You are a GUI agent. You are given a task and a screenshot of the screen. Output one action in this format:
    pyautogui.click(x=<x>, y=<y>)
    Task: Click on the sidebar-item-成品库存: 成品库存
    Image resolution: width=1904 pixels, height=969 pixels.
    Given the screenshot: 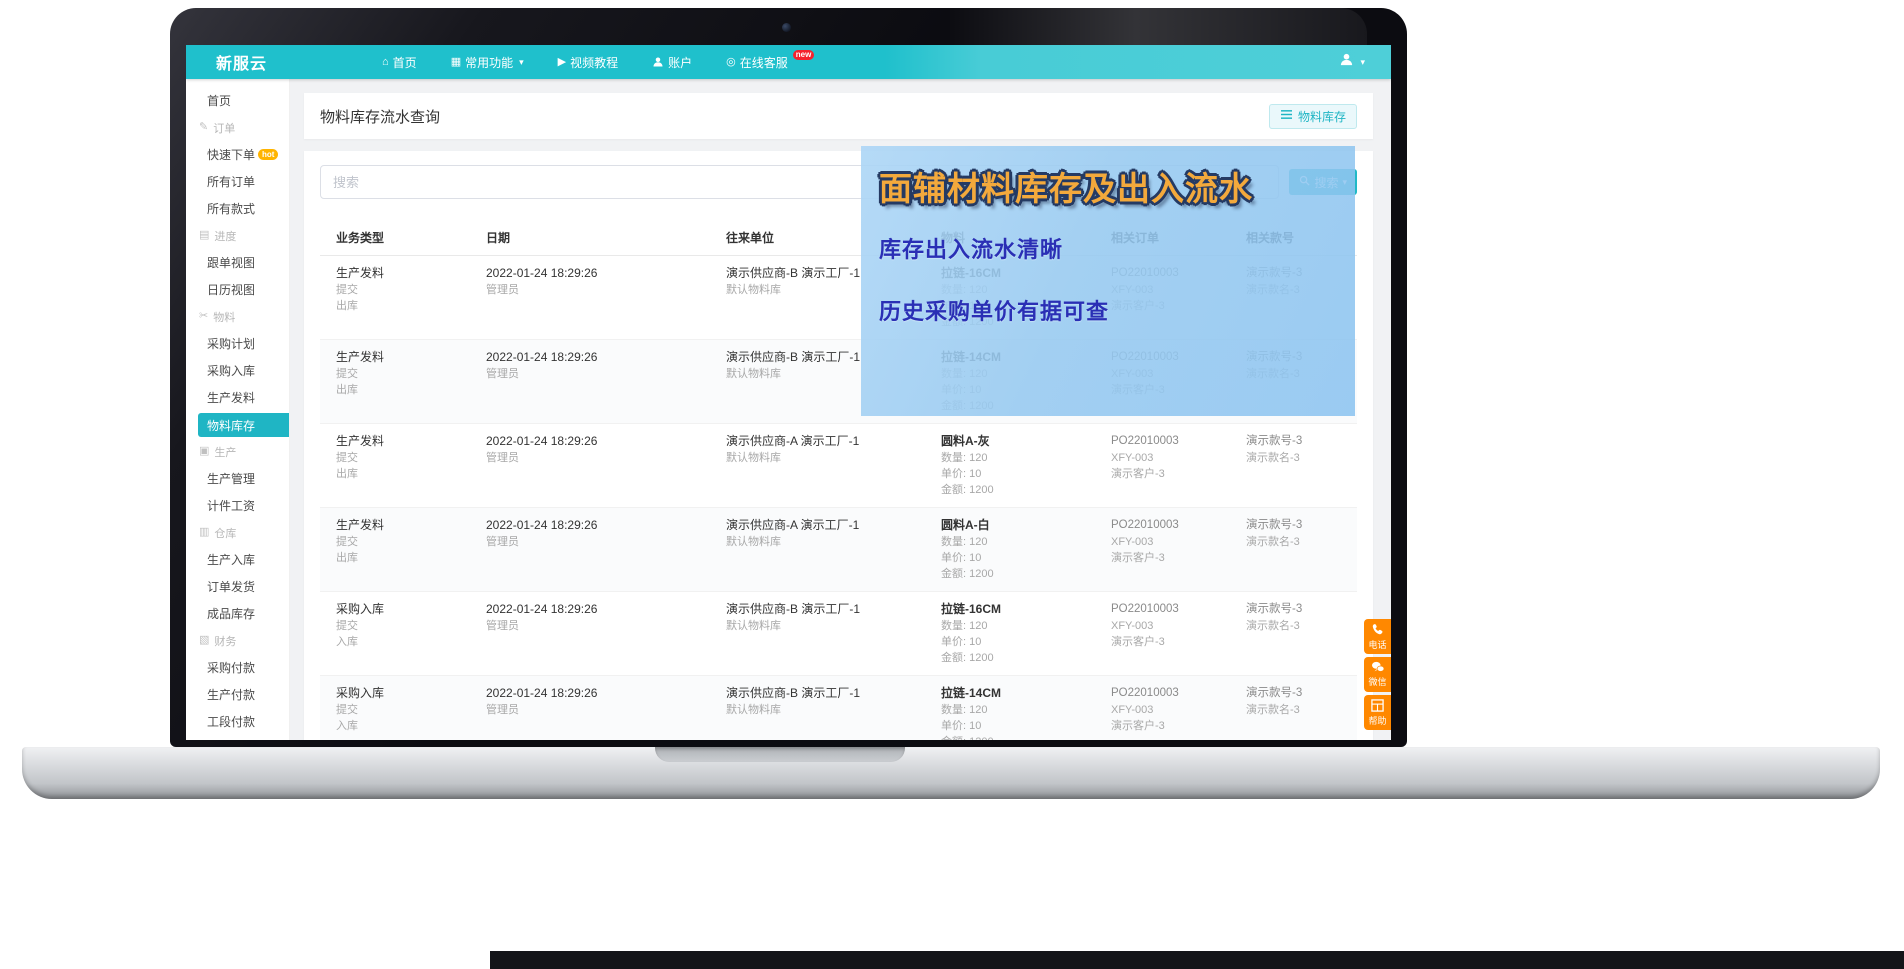 What is the action you would take?
    pyautogui.click(x=237, y=613)
    